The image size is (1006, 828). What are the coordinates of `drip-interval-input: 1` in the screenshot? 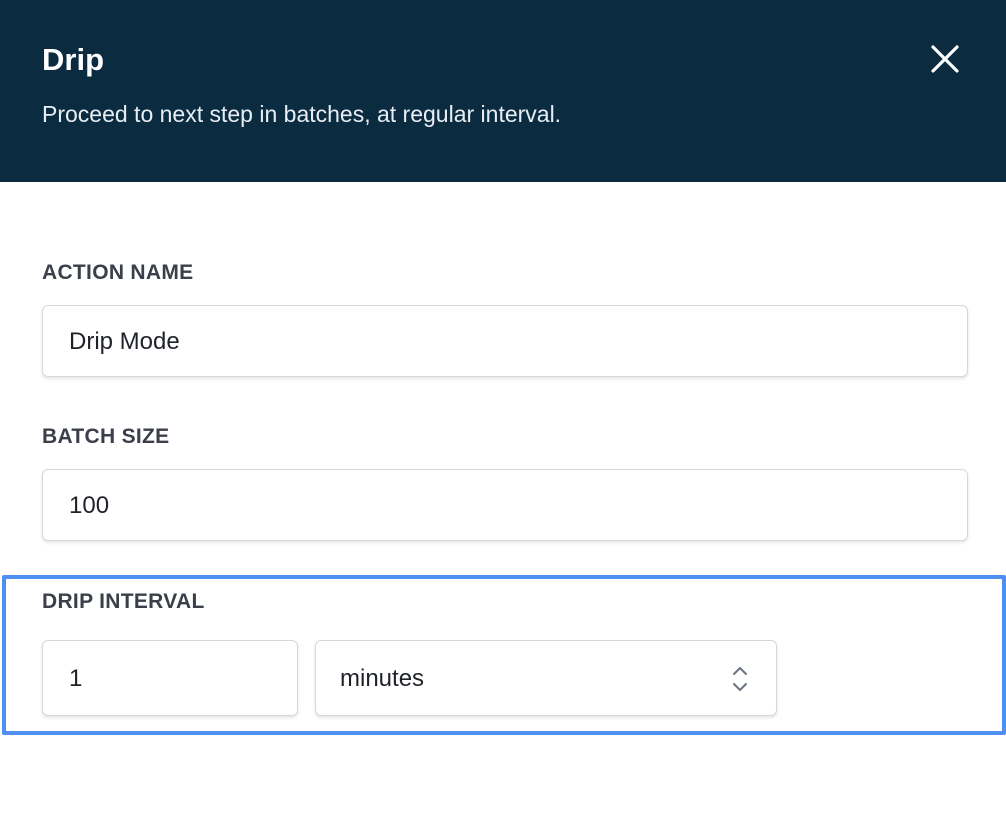 It's located at (170, 678).